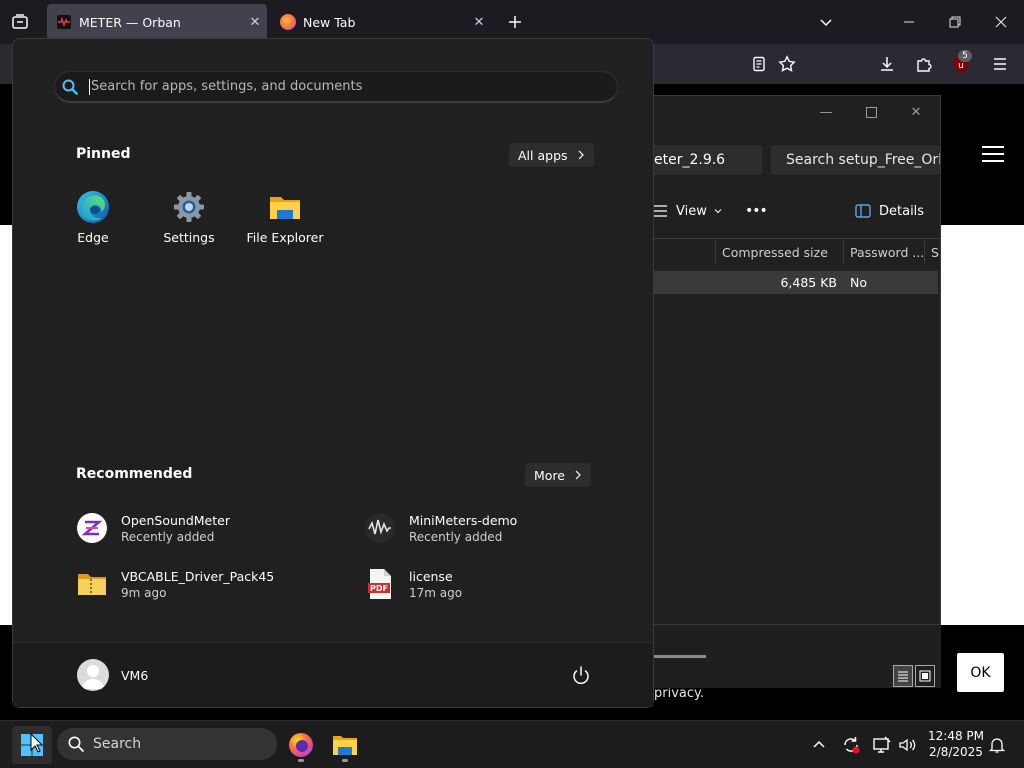 This screenshot has width=1024, height=768. I want to click on all-apps-label: All apps, so click(543, 155).